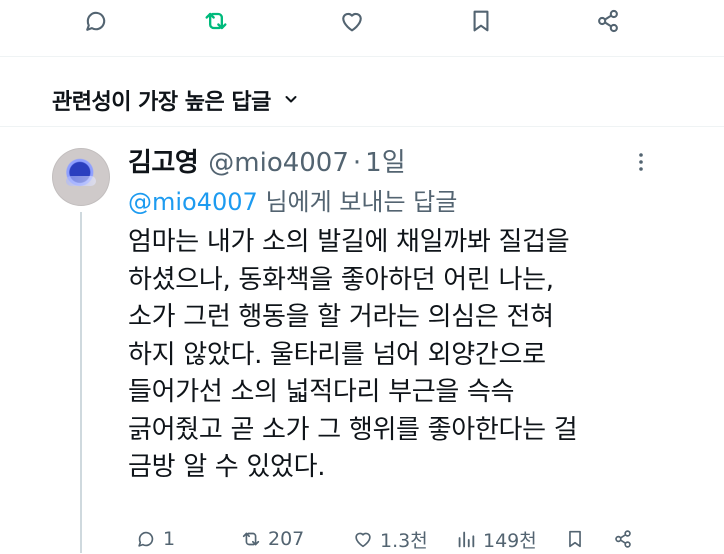 This screenshot has height=554, width=724. I want to click on author-name: 김고영, so click(163, 160).